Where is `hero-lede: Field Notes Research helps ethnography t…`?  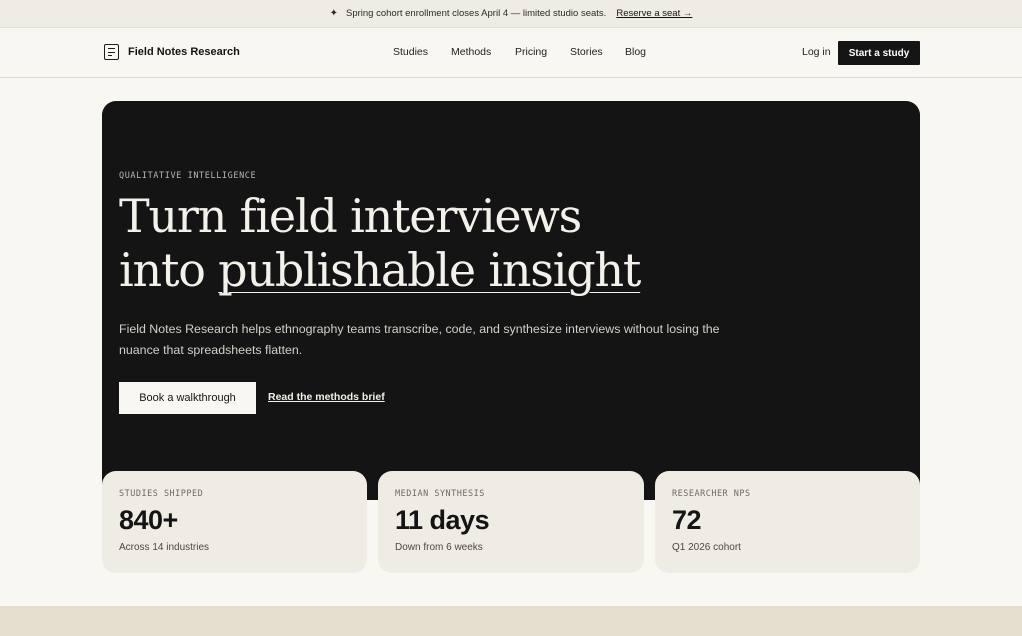 hero-lede: Field Notes Research helps ethnography t… is located at coordinates (419, 339).